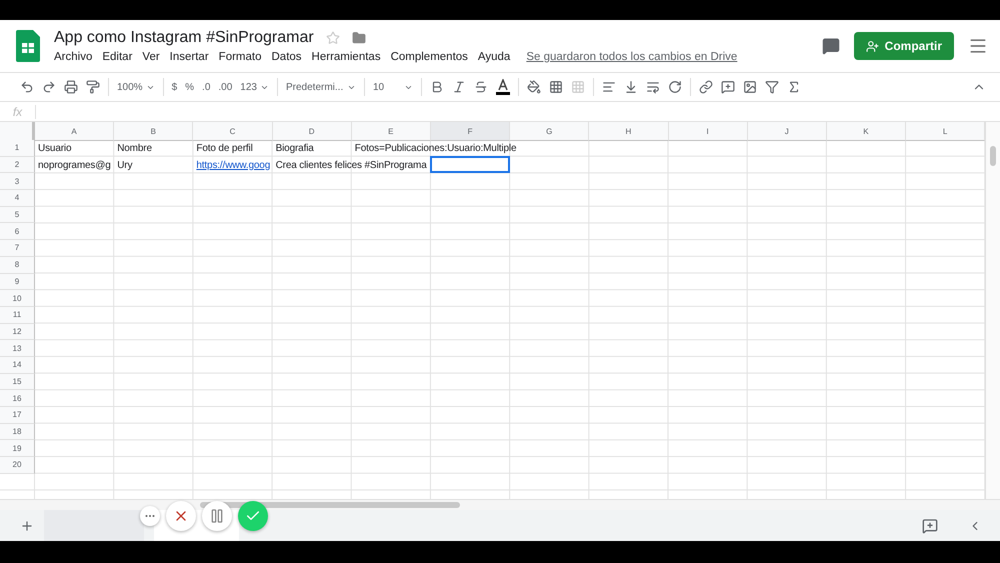 This screenshot has height=563, width=1000. Describe the element at coordinates (17, 449) in the screenshot. I see `row-header: 19` at that location.